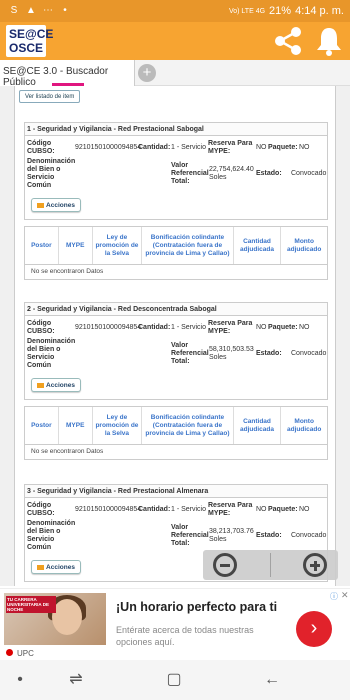 This screenshot has width=350, height=700. Describe the element at coordinates (315, 565) in the screenshot. I see `zoom-in-button` at that location.